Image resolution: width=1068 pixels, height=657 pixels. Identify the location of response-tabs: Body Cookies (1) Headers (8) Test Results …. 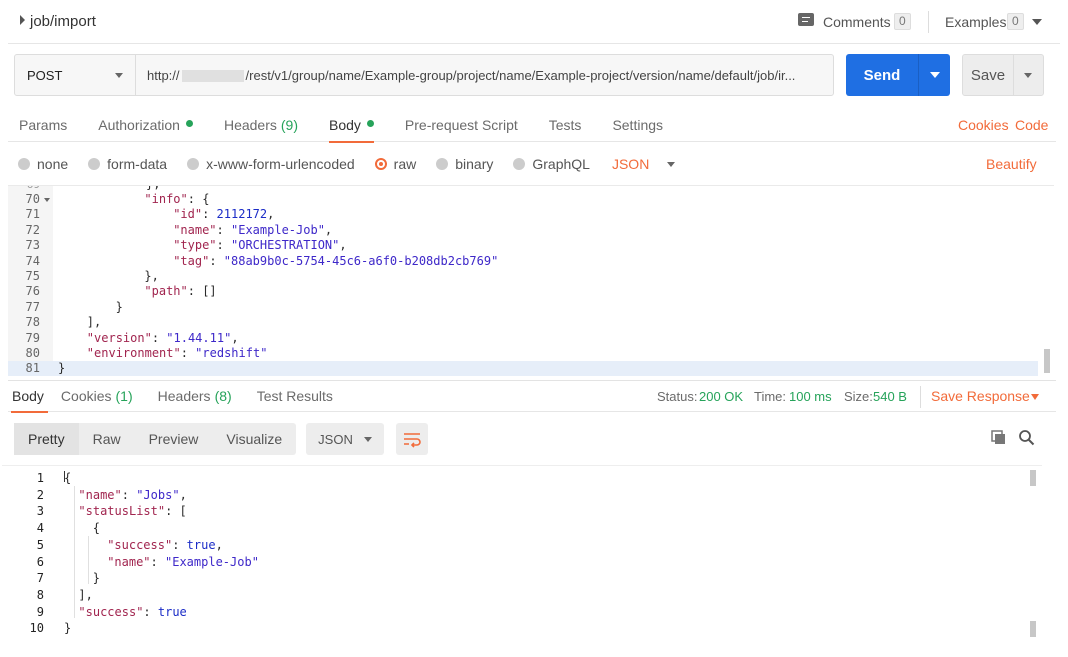
(532, 396).